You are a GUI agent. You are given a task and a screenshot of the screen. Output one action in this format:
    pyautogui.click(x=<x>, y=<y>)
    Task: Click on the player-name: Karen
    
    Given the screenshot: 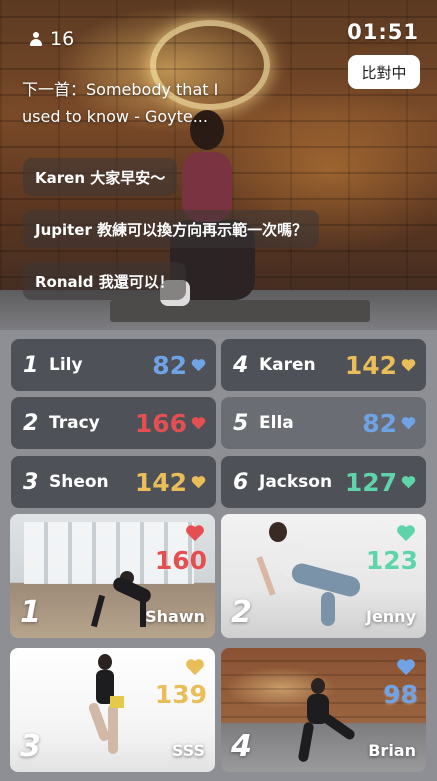 What is the action you would take?
    pyautogui.click(x=287, y=365)
    